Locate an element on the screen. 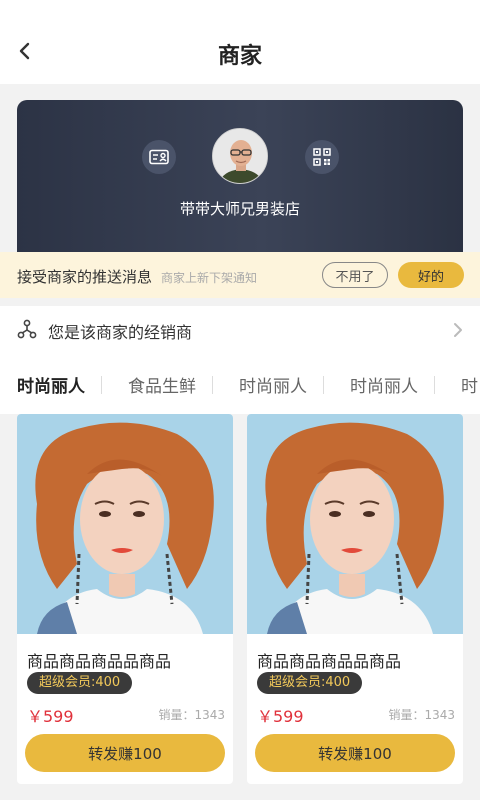  id-card-icon is located at coordinates (159, 157).